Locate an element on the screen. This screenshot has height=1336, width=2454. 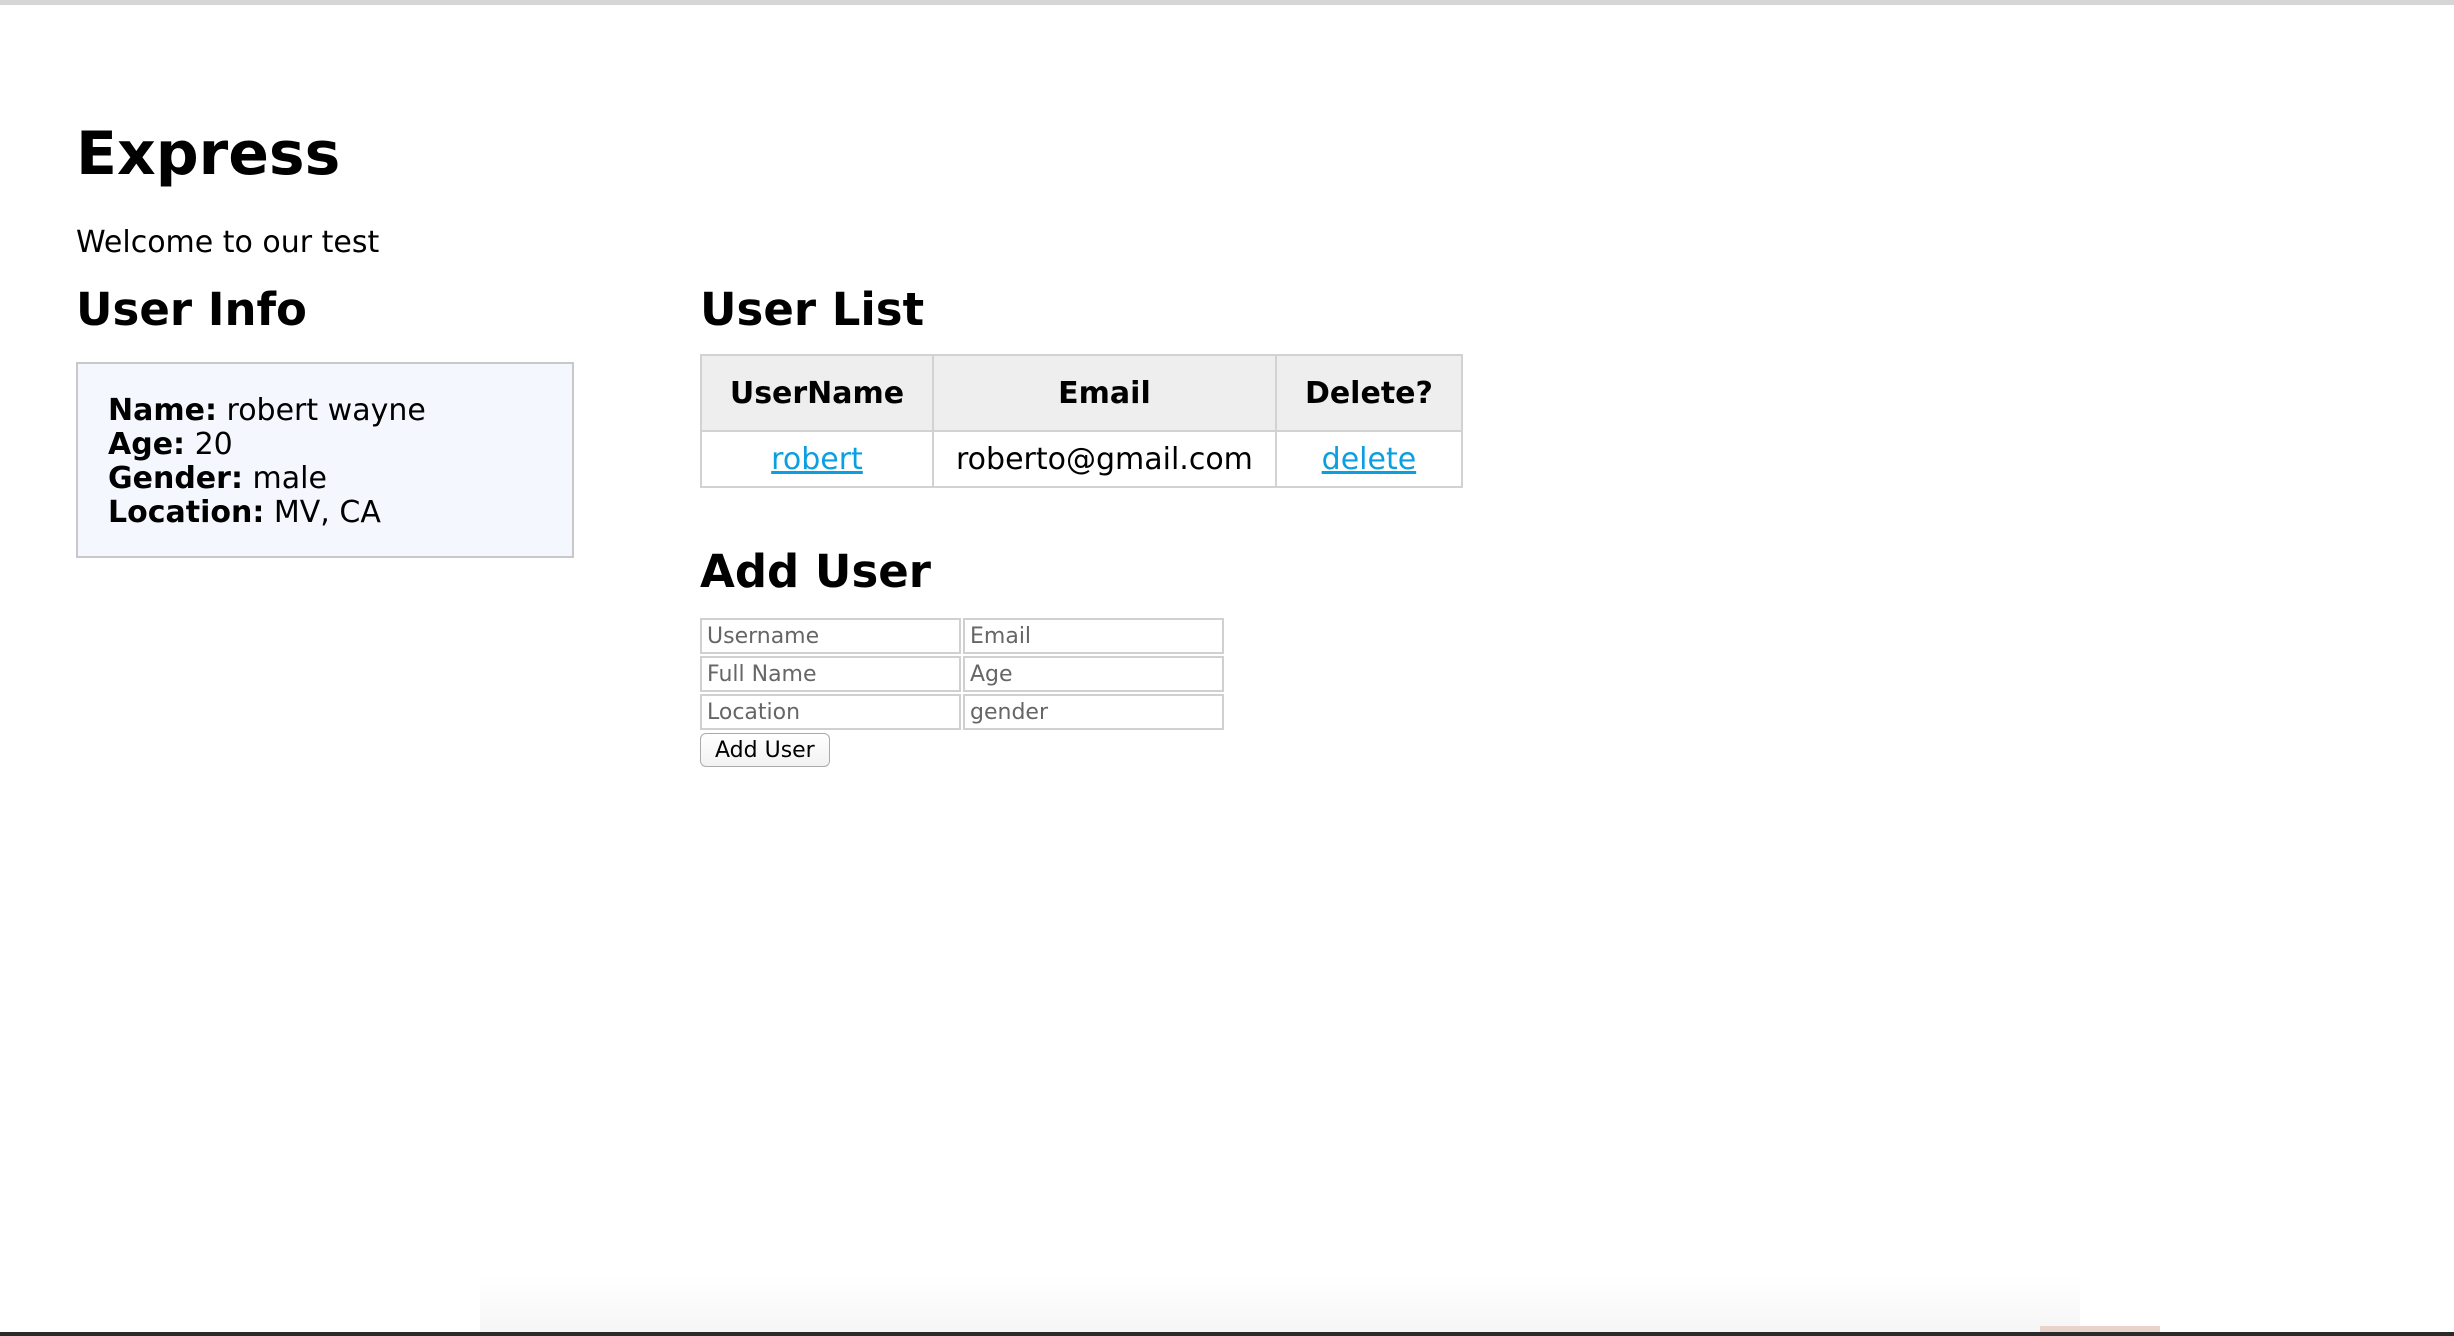
user-info-location-label: Location: is located at coordinates (186, 512).